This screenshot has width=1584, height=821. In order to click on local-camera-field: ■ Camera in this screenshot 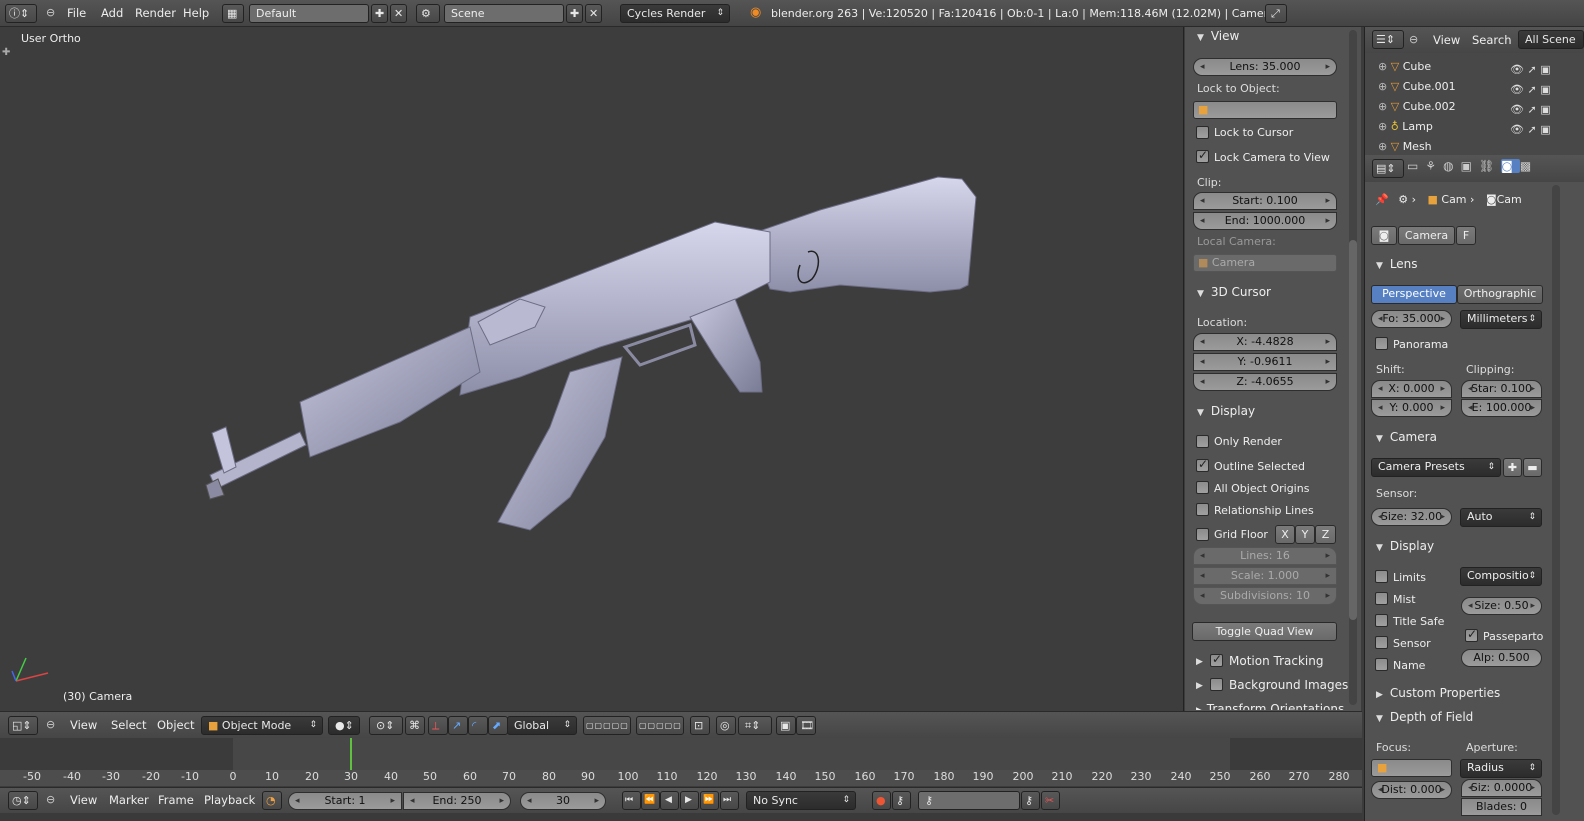, I will do `click(1265, 263)`.